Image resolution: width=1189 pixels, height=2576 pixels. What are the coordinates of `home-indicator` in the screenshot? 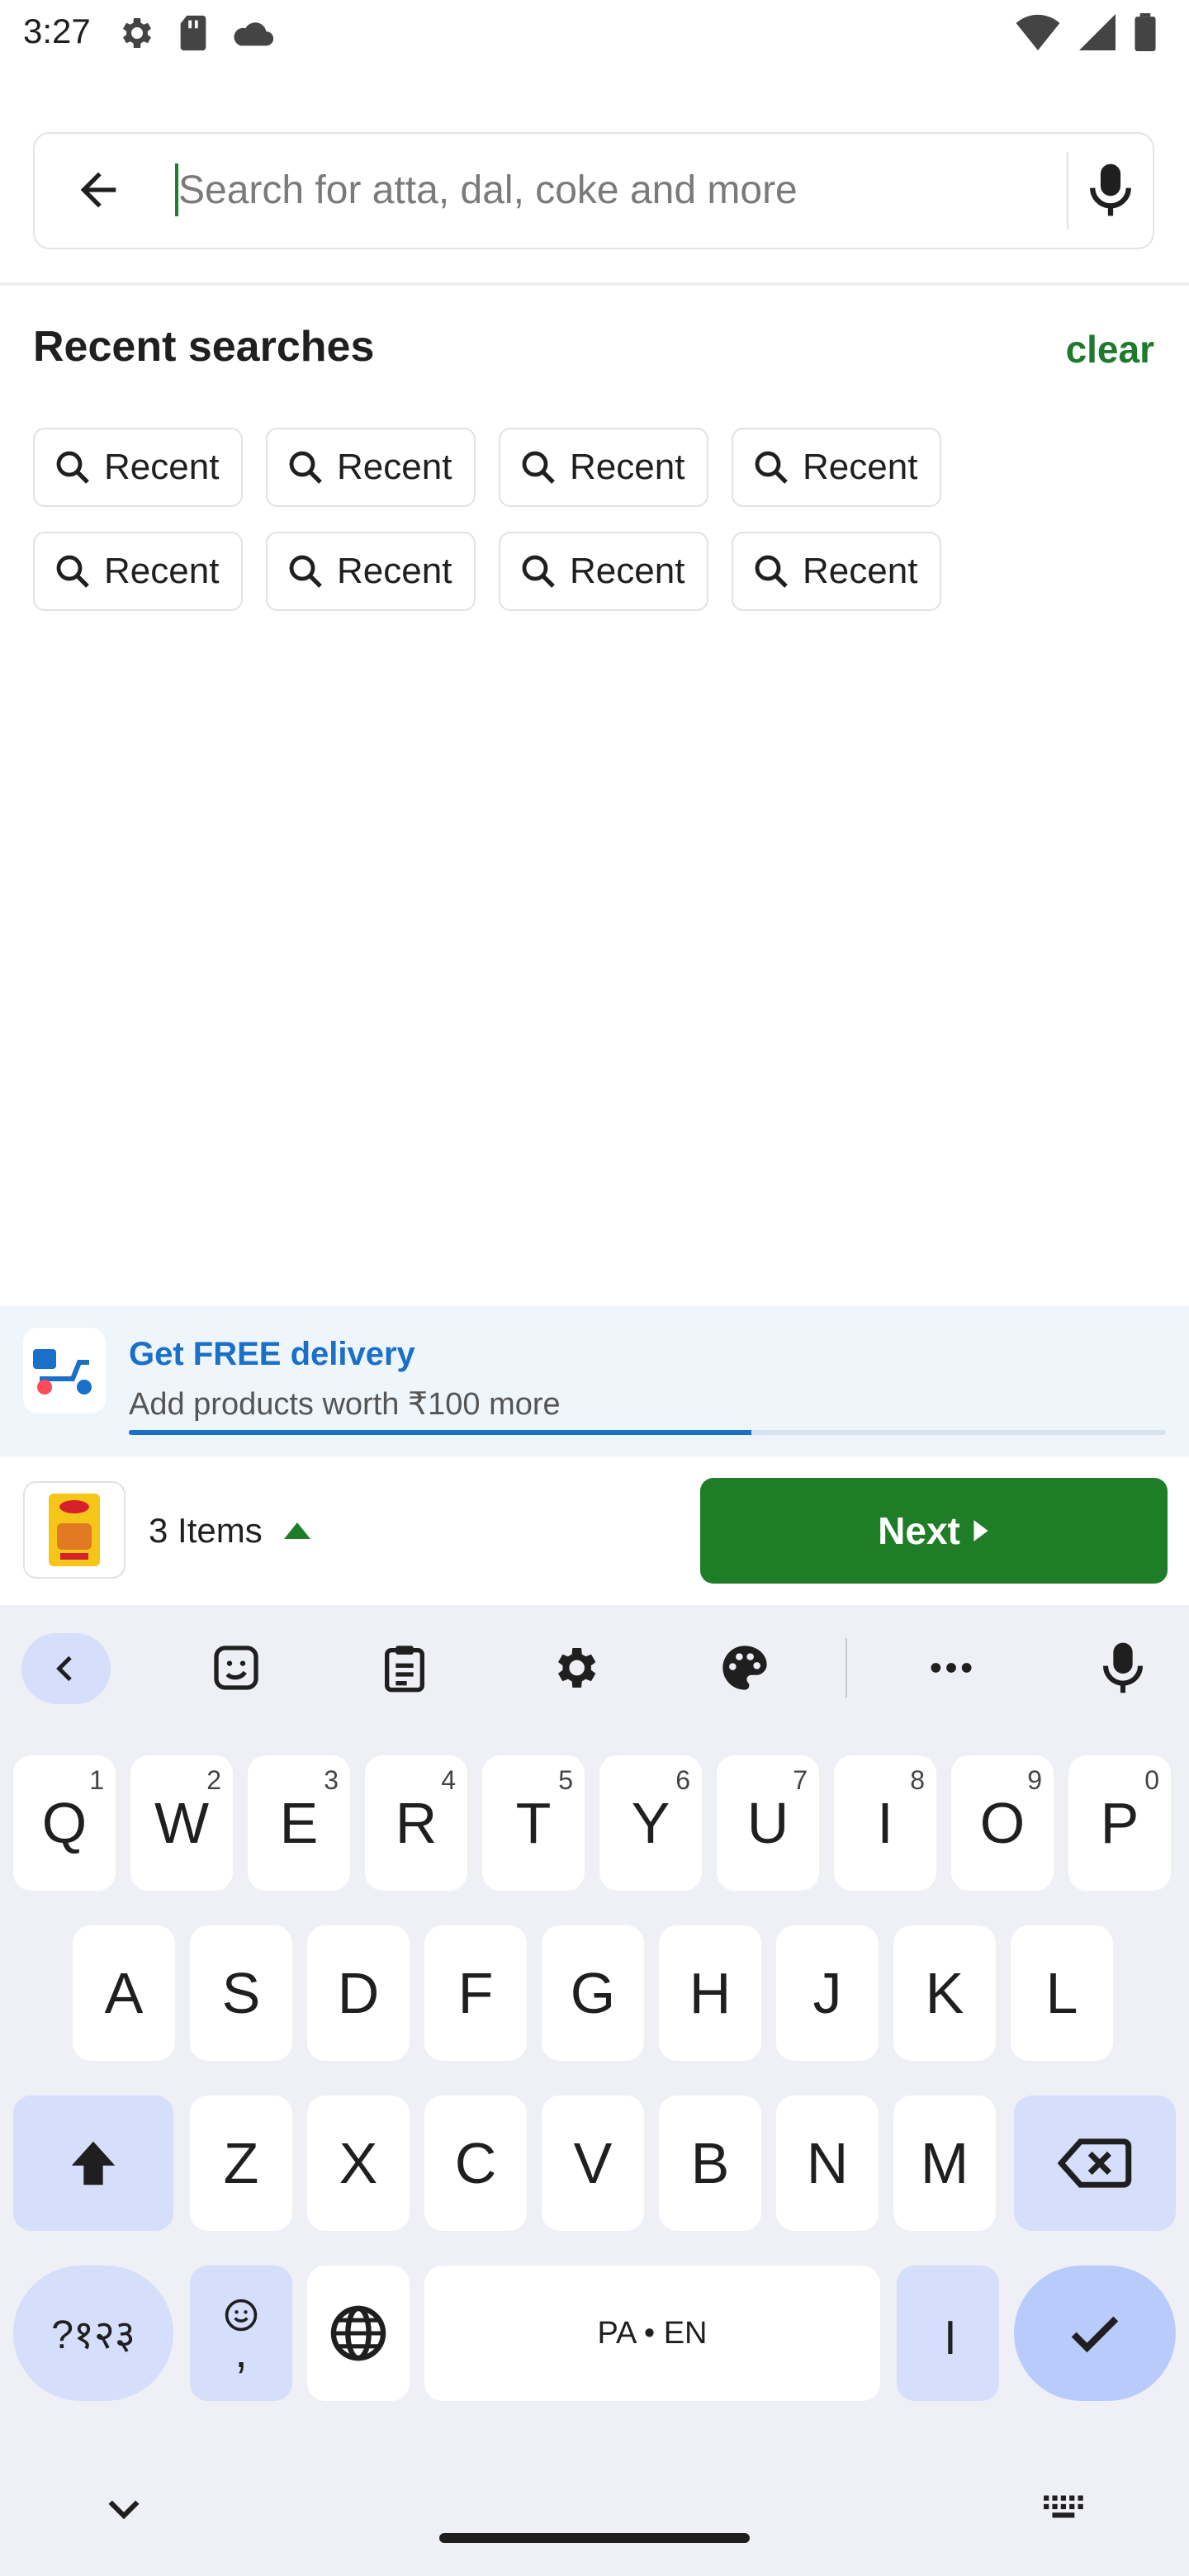 It's located at (594, 2538).